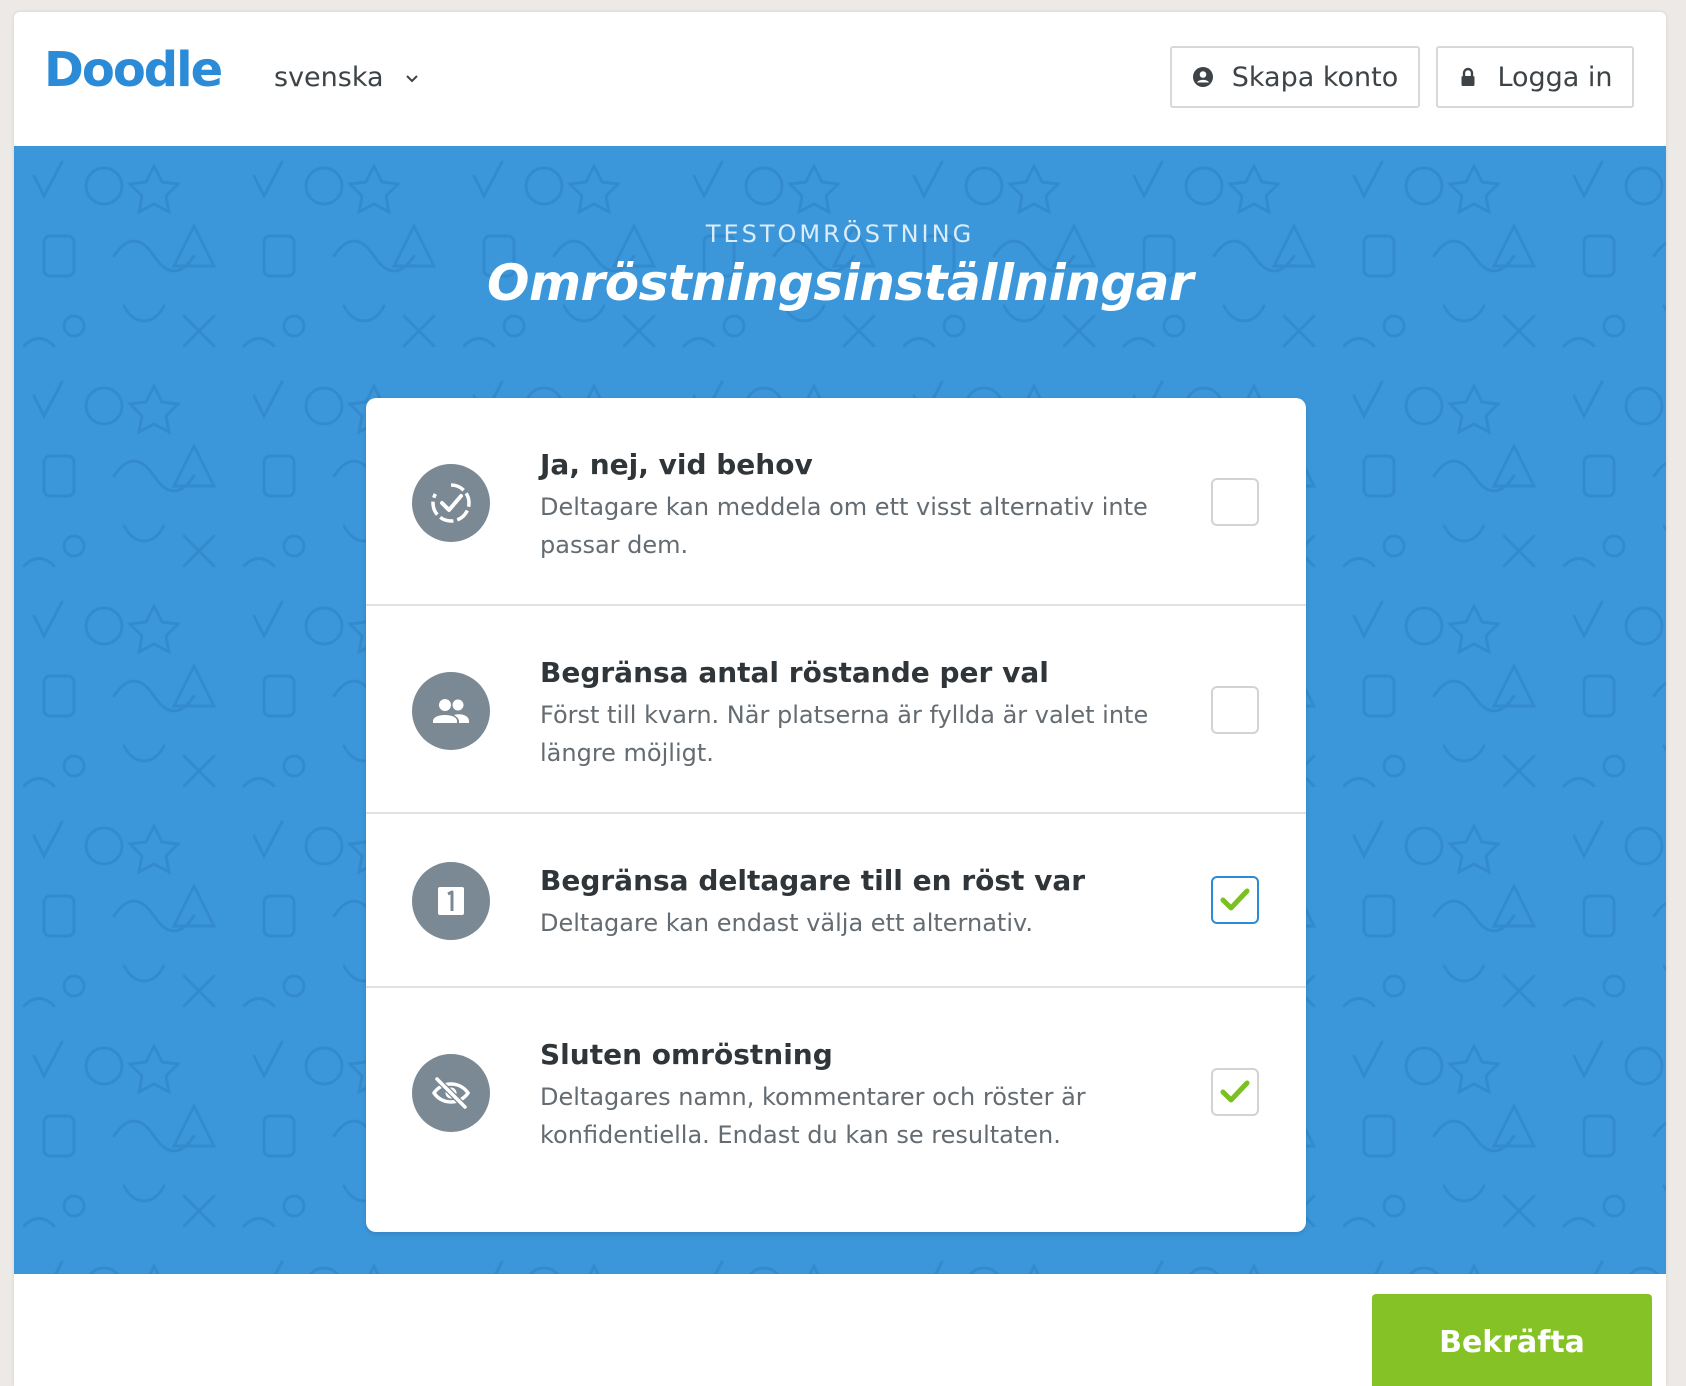 Image resolution: width=1686 pixels, height=1386 pixels. What do you see at coordinates (1555, 77) in the screenshot?
I see `login-label: Logga in` at bounding box center [1555, 77].